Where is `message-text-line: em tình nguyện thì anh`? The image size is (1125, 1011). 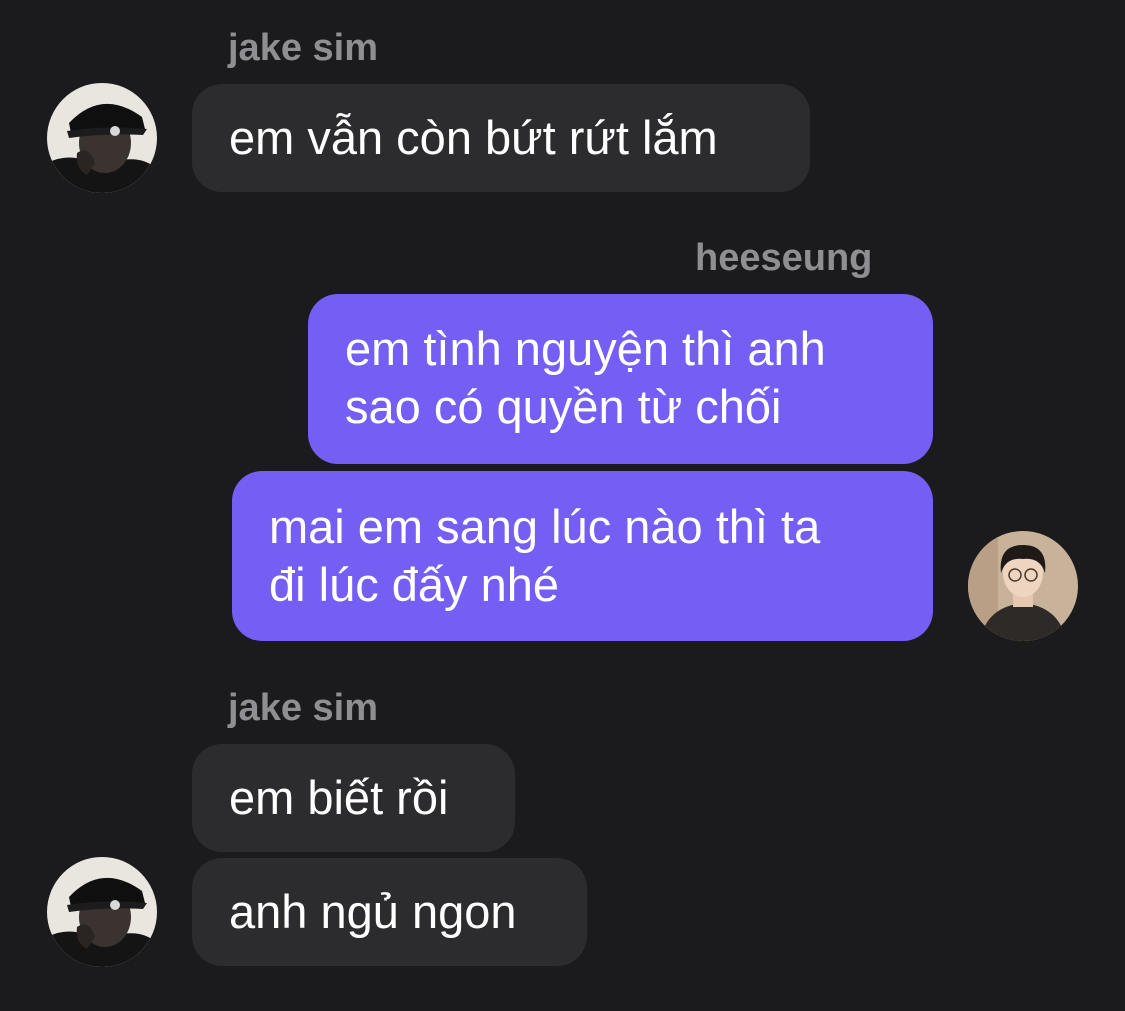
message-text-line: em tình nguyện thì anh is located at coordinates (585, 348).